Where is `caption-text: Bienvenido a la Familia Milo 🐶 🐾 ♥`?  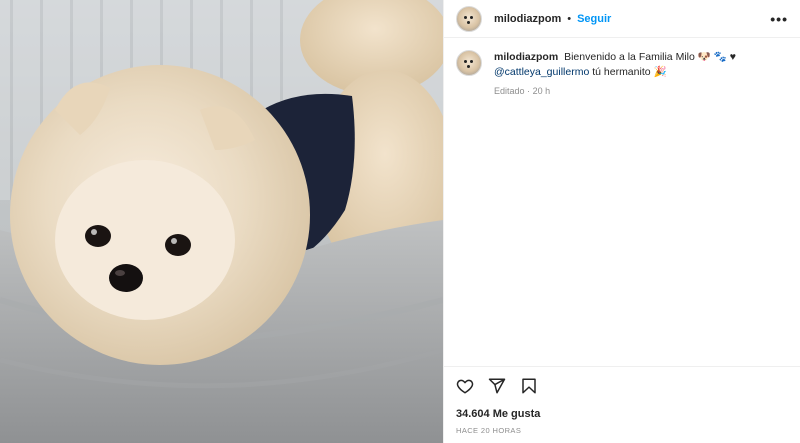 caption-text: Bienvenido a la Familia Milo 🐶 🐾 ♥ is located at coordinates (650, 57).